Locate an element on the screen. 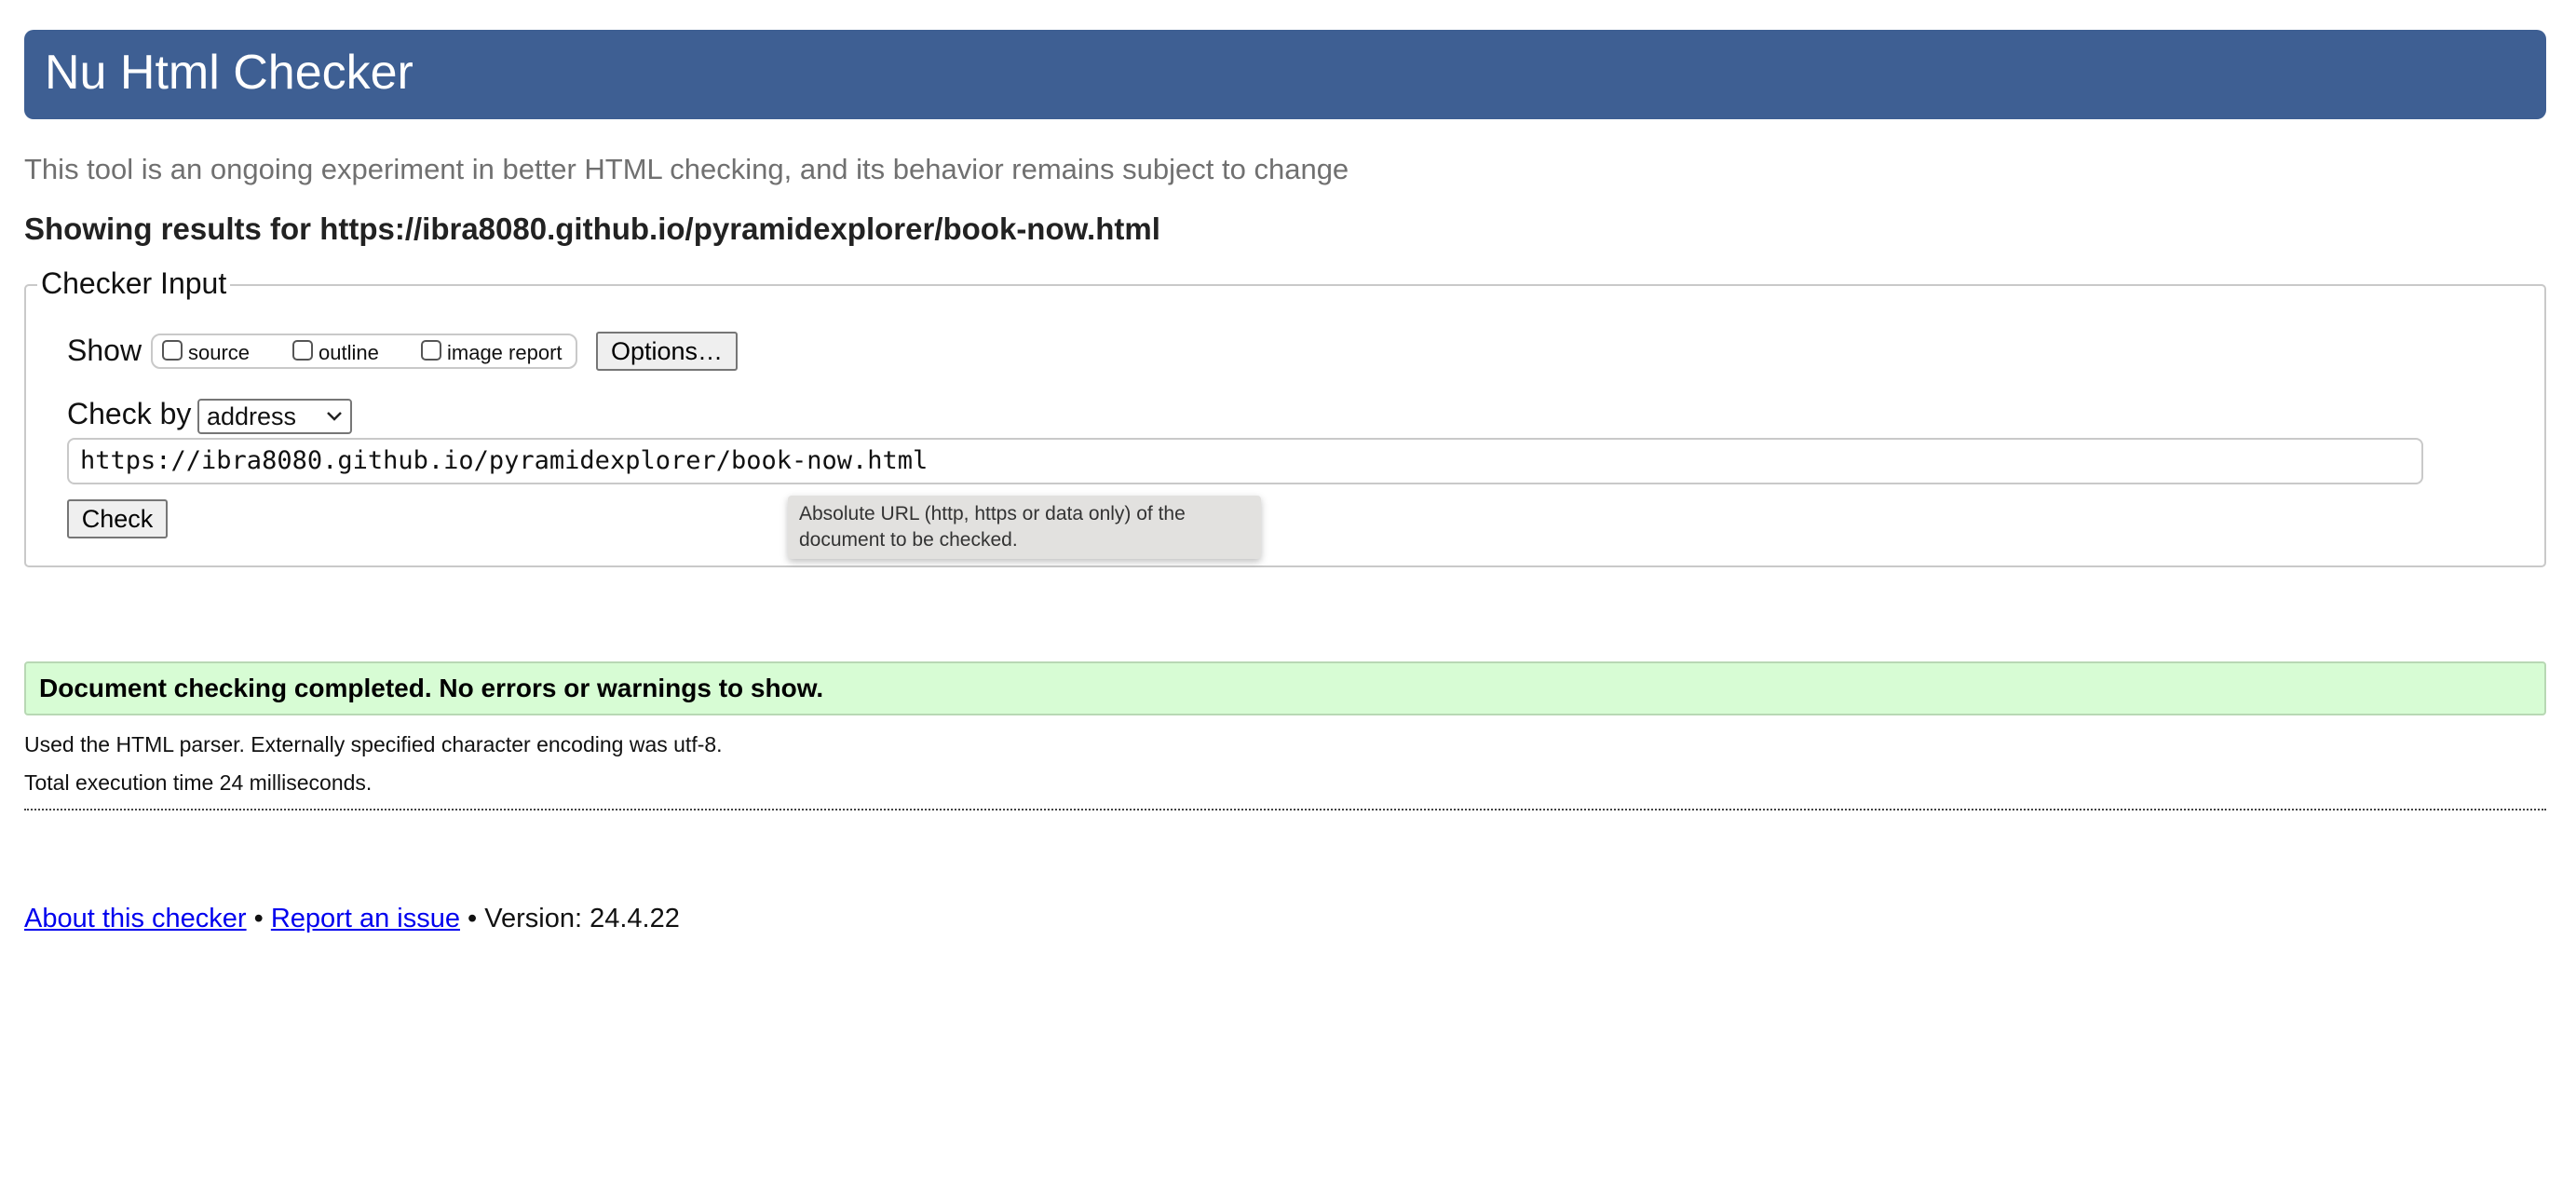 This screenshot has height=1185, width=2576. show-outline-option: outline is located at coordinates (335, 353).